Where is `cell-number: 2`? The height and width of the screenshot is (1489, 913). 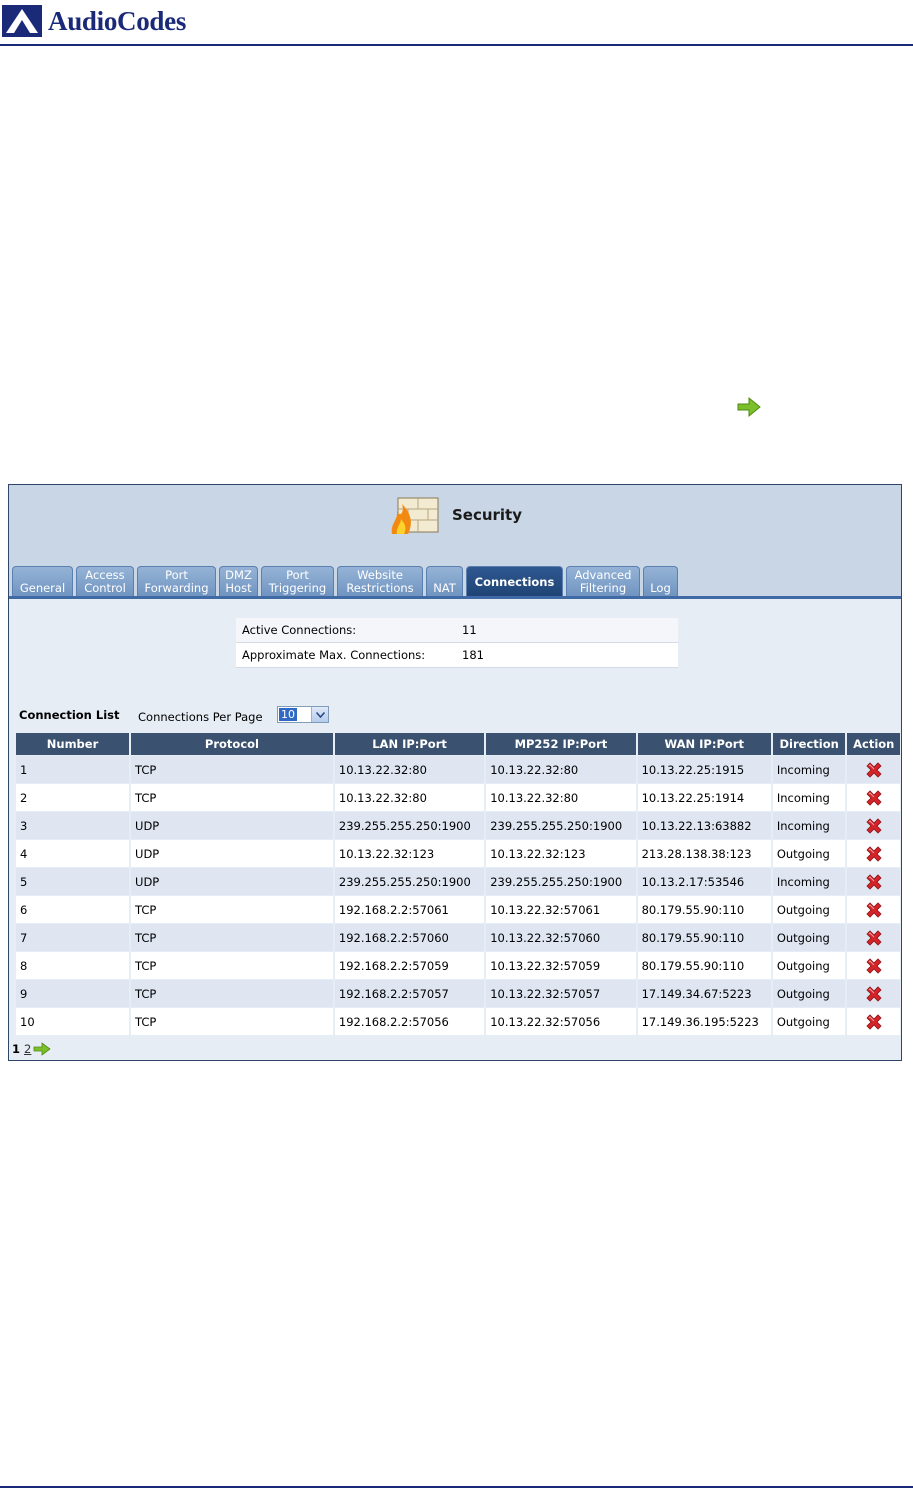
cell-number: 2 is located at coordinates (73, 797).